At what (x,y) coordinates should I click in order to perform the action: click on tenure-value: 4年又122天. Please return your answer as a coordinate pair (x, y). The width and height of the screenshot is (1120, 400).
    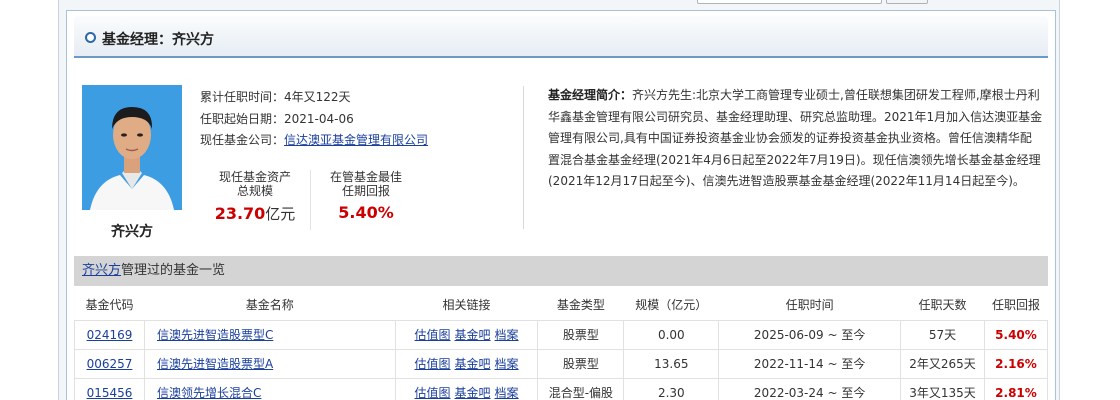
    Looking at the image, I should click on (317, 97).